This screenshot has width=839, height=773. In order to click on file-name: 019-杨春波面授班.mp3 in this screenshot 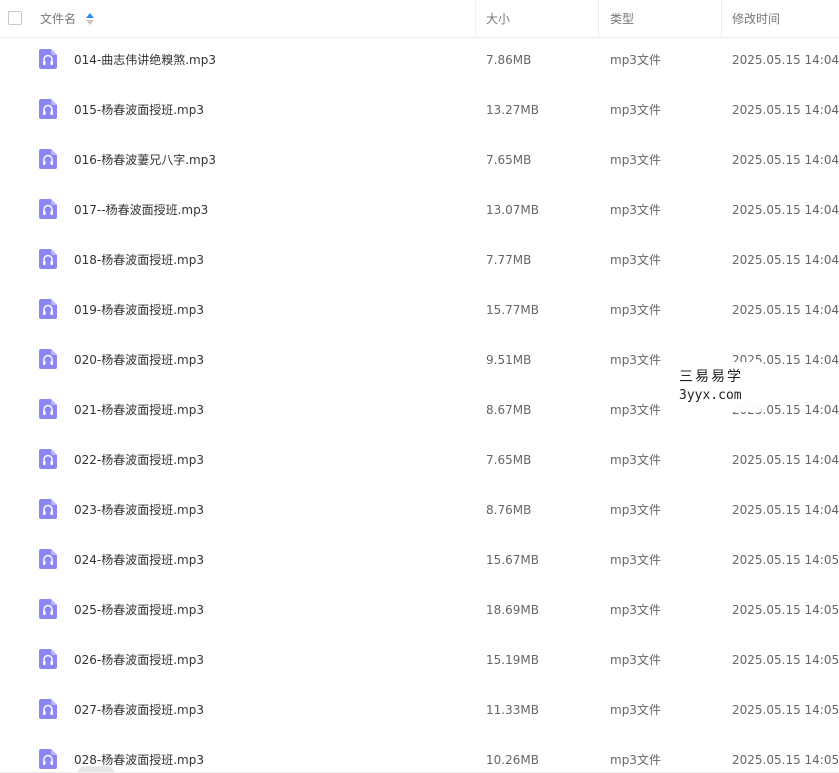, I will do `click(139, 310)`.